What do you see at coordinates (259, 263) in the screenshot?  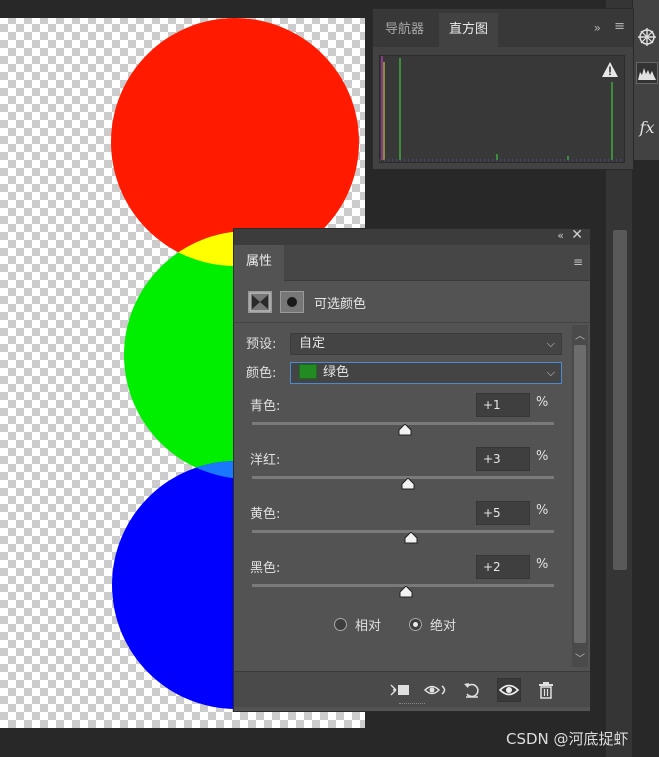 I see `tab-properties: 属性` at bounding box center [259, 263].